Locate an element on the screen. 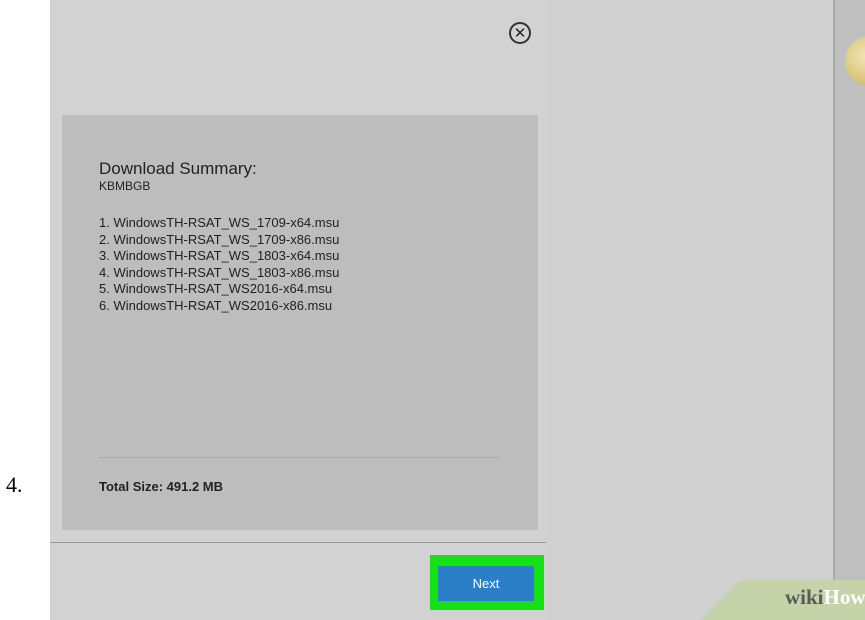 This screenshot has width=865, height=620. panel-divider is located at coordinates (299, 457).